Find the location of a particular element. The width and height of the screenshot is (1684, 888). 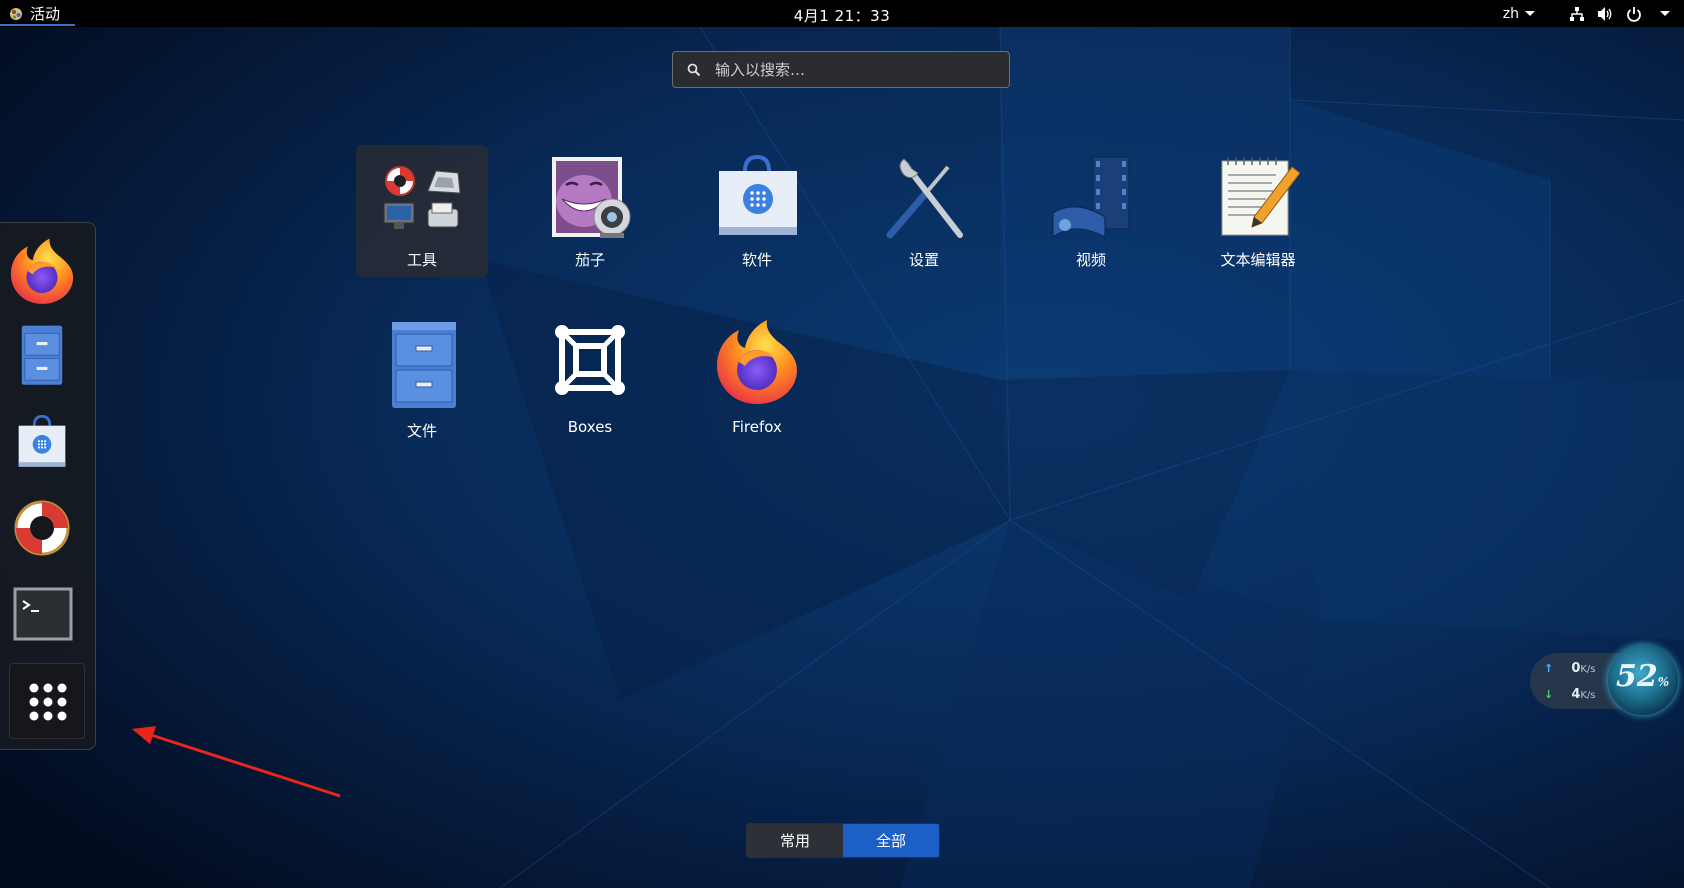

app-label: 文件 is located at coordinates (421, 431).